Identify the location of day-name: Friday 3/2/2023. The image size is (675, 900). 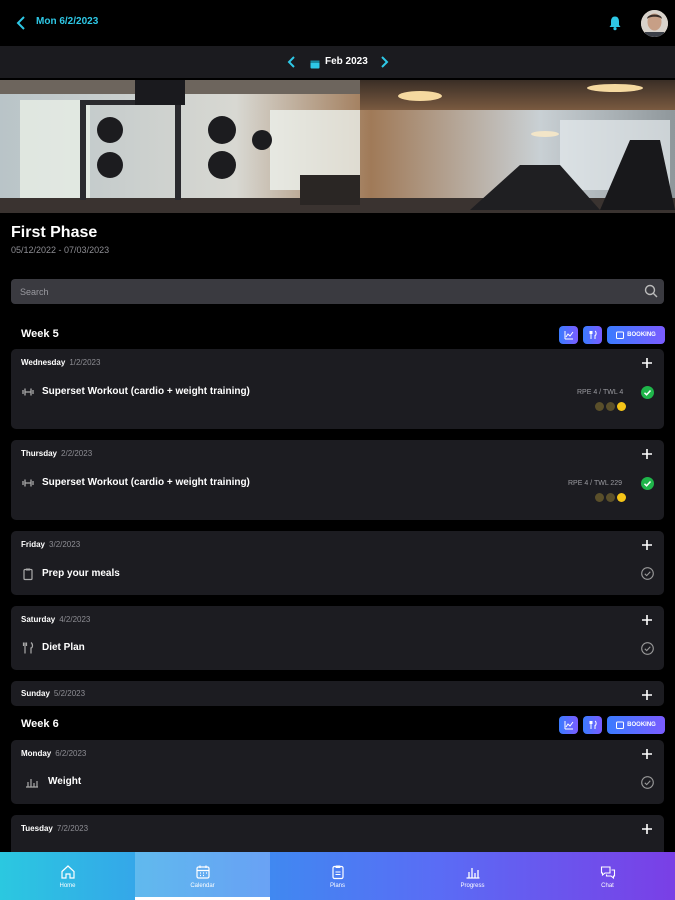
(51, 544).